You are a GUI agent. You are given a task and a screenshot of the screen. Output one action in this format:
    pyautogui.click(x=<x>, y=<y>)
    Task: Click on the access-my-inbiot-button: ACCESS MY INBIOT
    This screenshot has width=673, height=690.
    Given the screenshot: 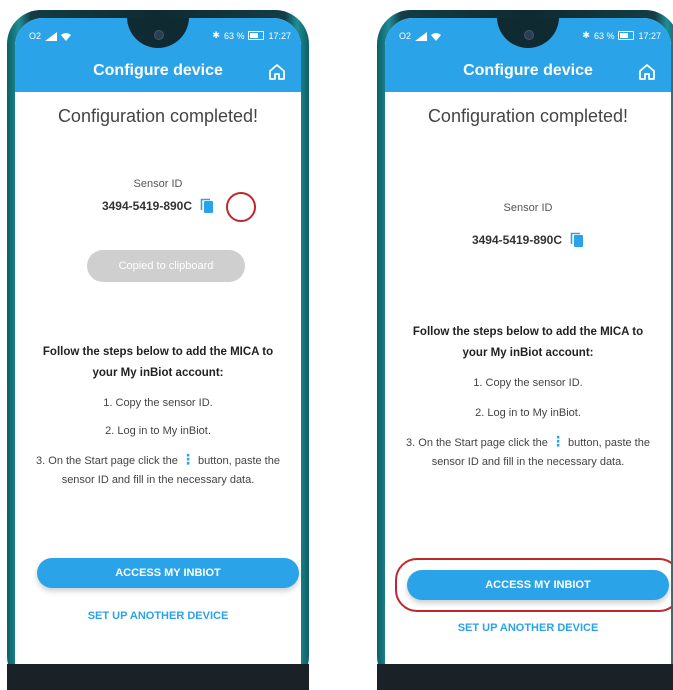 What is the action you would take?
    pyautogui.click(x=168, y=573)
    